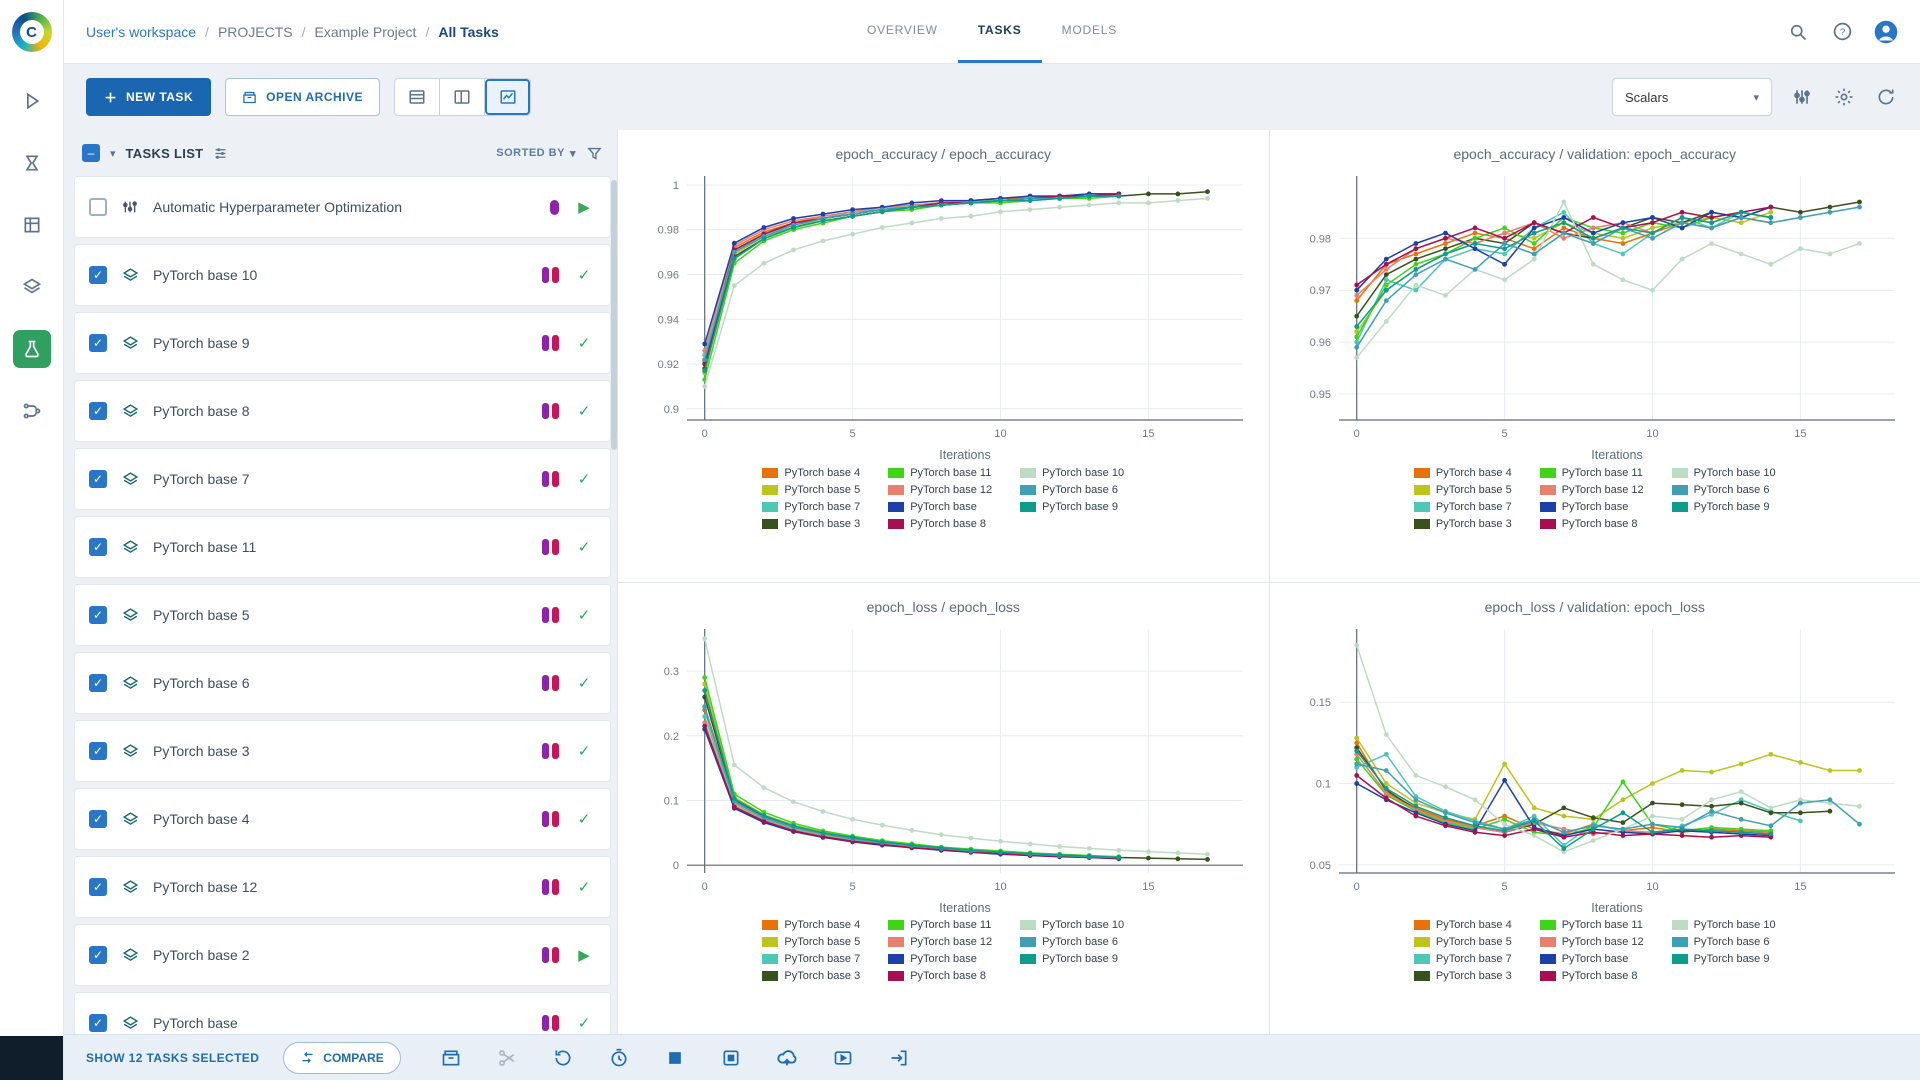 Image resolution: width=1920 pixels, height=1080 pixels. I want to click on task-row: ✓ PyTorch base 6 ✓, so click(342, 683).